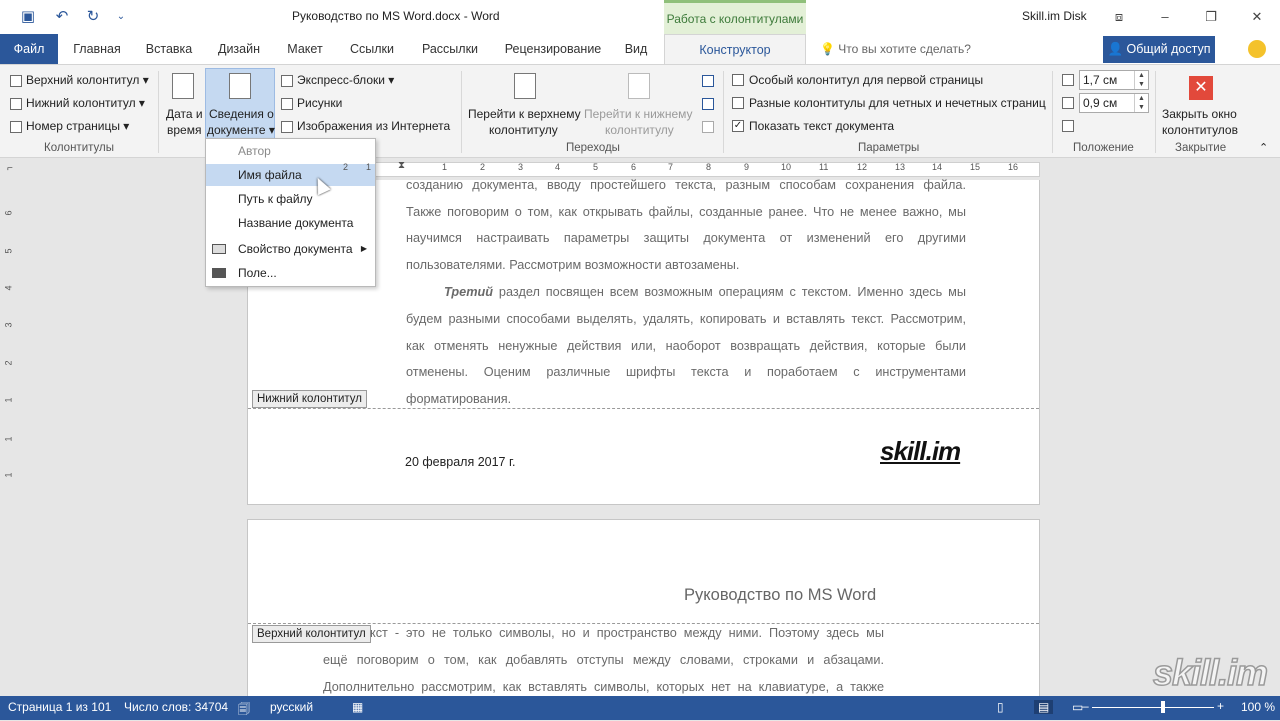 The image size is (1280, 721). I want to click on show-document-text-checkbox: ✓, so click(738, 126).